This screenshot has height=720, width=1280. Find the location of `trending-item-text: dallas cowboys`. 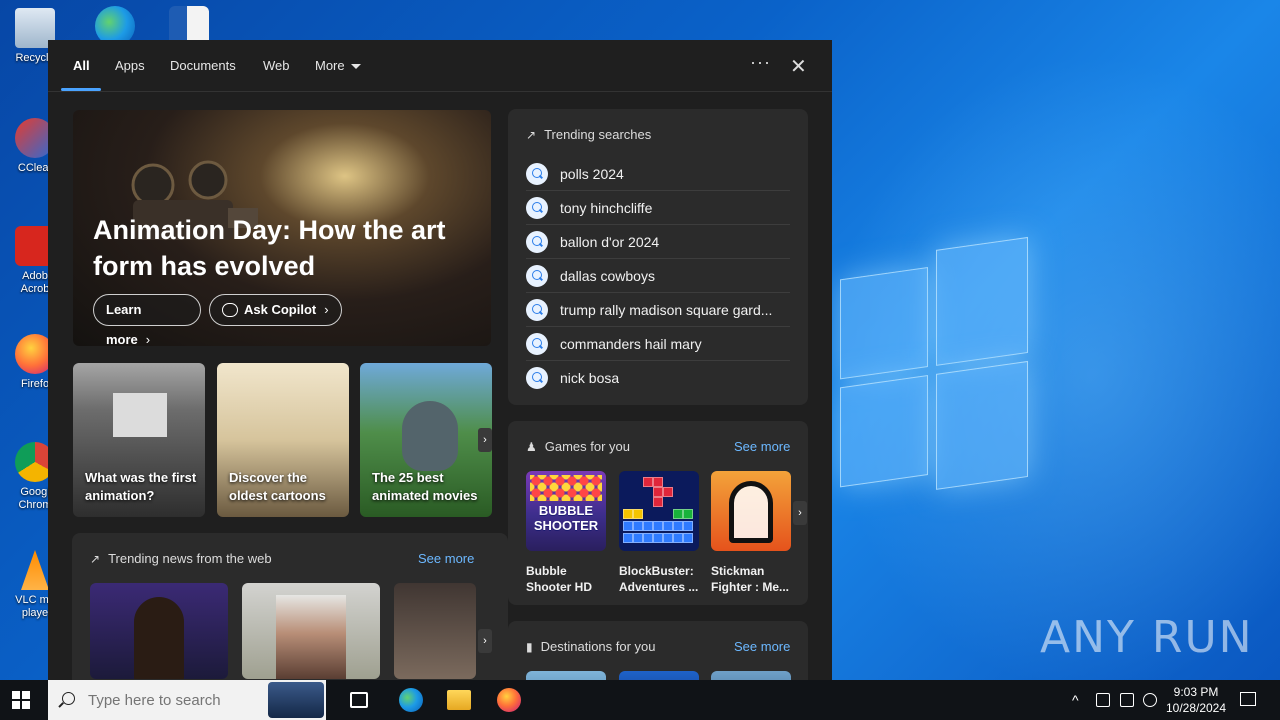

trending-item-text: dallas cowboys is located at coordinates (607, 275).